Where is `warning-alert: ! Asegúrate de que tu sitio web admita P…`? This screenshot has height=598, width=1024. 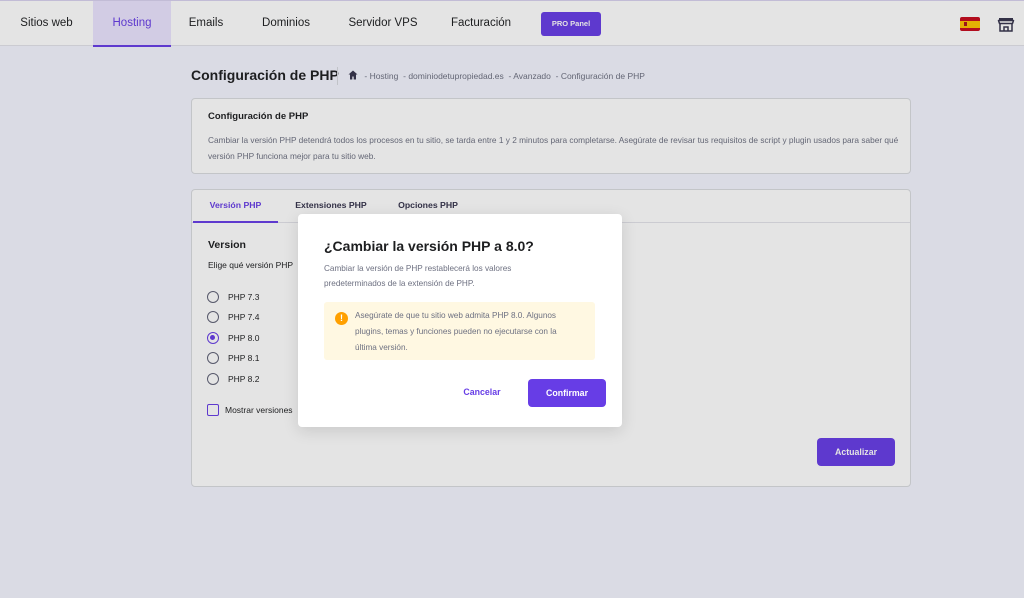 warning-alert: ! Asegúrate de que tu sitio web admita P… is located at coordinates (459, 331).